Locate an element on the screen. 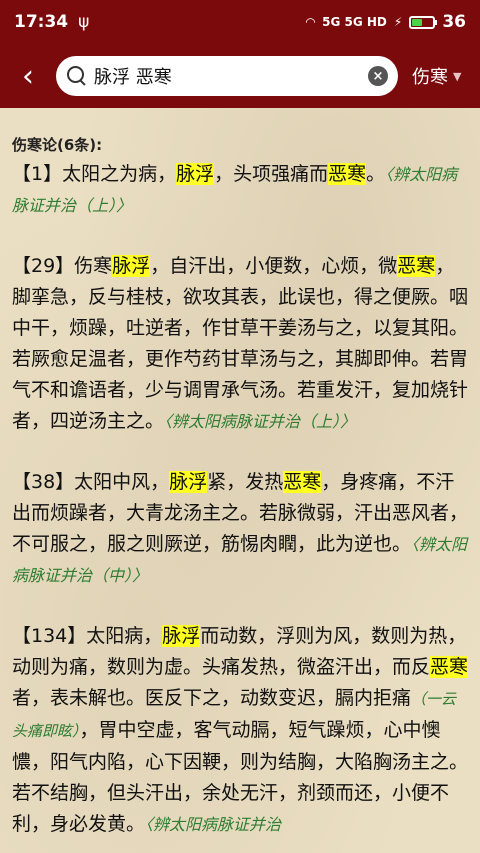  status-indicators: ◠ 5G 5G HD ⚡ 36 is located at coordinates (386, 22).